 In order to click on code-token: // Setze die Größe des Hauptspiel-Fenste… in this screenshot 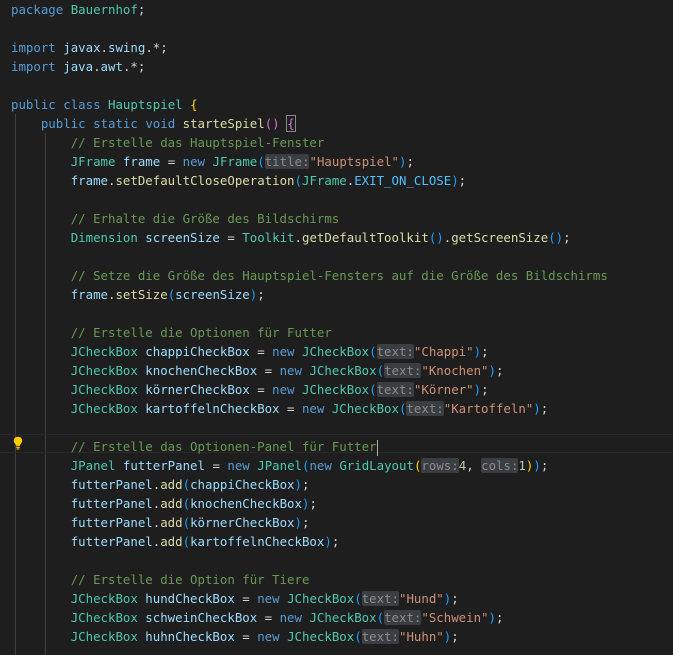, I will do `click(339, 275)`.